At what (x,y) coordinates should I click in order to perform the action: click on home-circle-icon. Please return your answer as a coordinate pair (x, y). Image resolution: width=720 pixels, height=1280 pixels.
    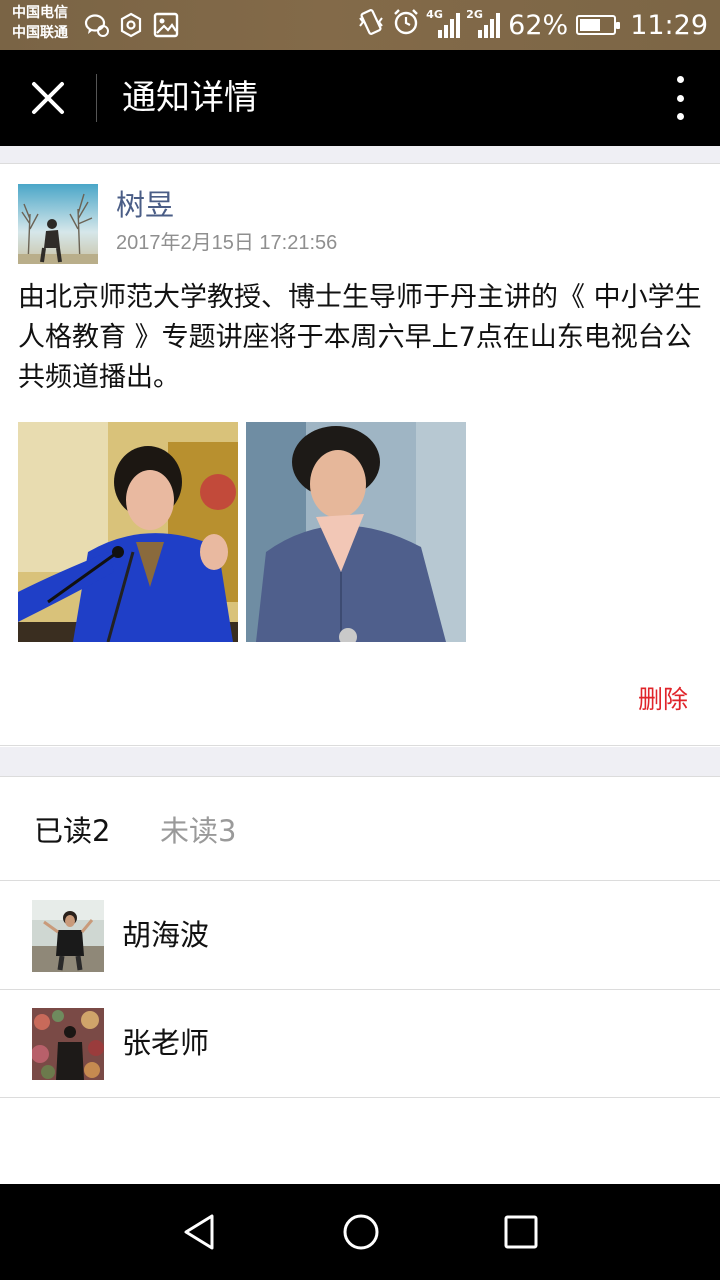
    Looking at the image, I should click on (361, 1232).